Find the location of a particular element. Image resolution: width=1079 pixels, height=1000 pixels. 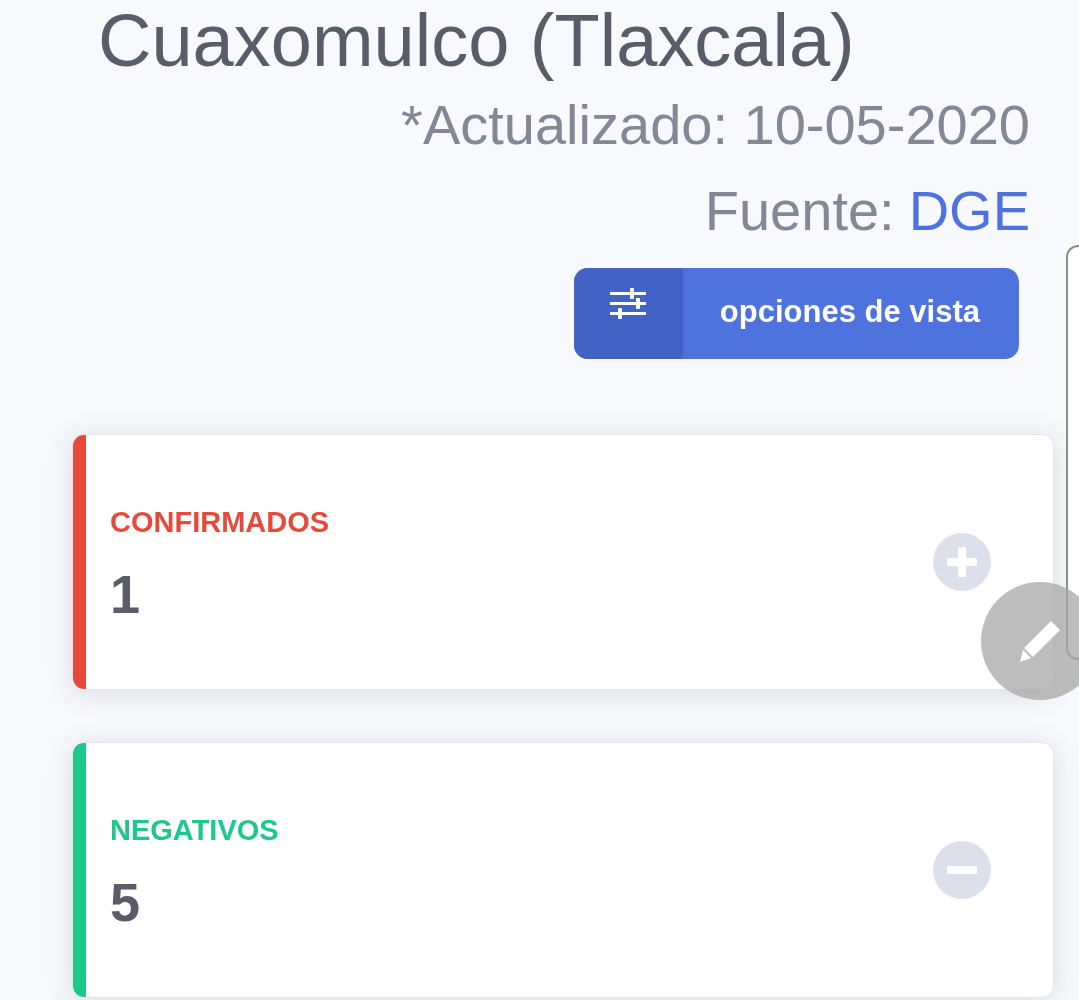

page-title: Cuaxomulco (Tlaxcala) is located at coordinates (476, 41).